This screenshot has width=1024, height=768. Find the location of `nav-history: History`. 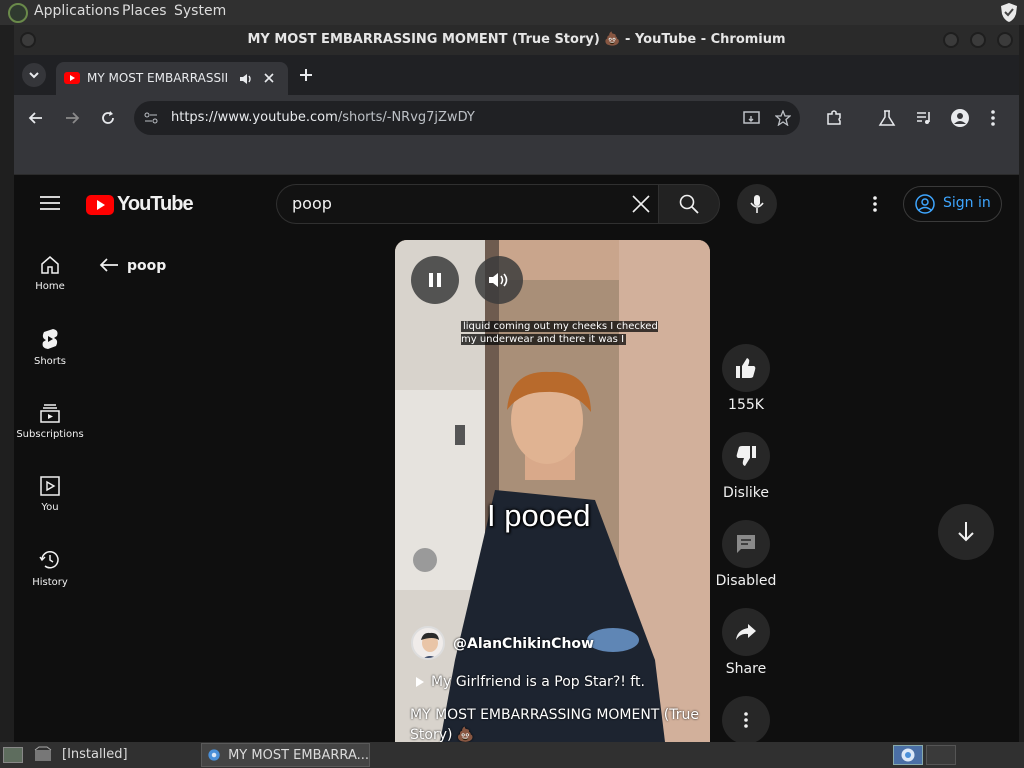

nav-history: History is located at coordinates (50, 568).